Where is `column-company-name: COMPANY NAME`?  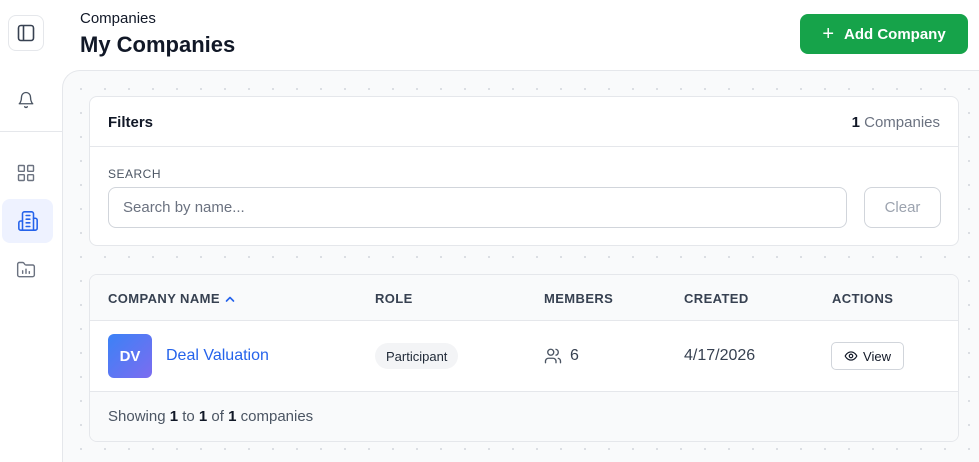
column-company-name: COMPANY NAME is located at coordinates (172, 298).